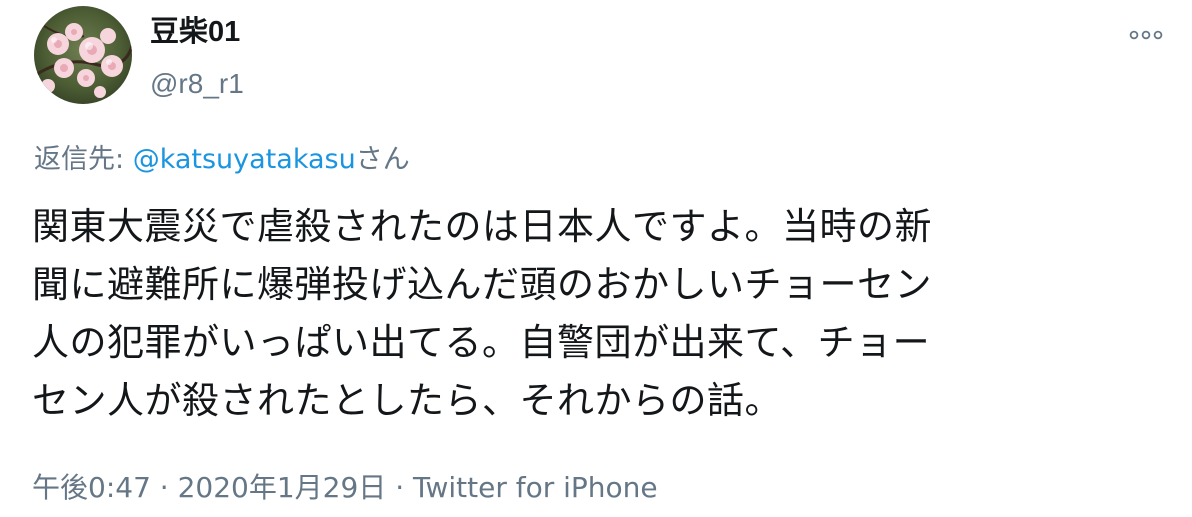 The width and height of the screenshot is (1192, 517). What do you see at coordinates (282, 487) in the screenshot?
I see `tweet-date: 2020年1月29日` at bounding box center [282, 487].